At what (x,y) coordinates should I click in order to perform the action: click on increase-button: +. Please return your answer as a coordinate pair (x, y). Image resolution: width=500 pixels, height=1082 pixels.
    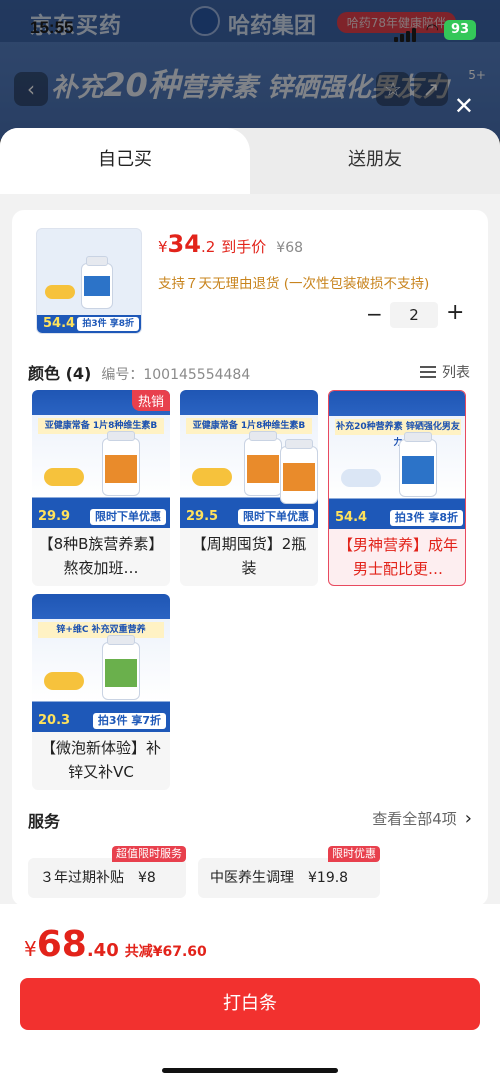
    Looking at the image, I should click on (455, 312).